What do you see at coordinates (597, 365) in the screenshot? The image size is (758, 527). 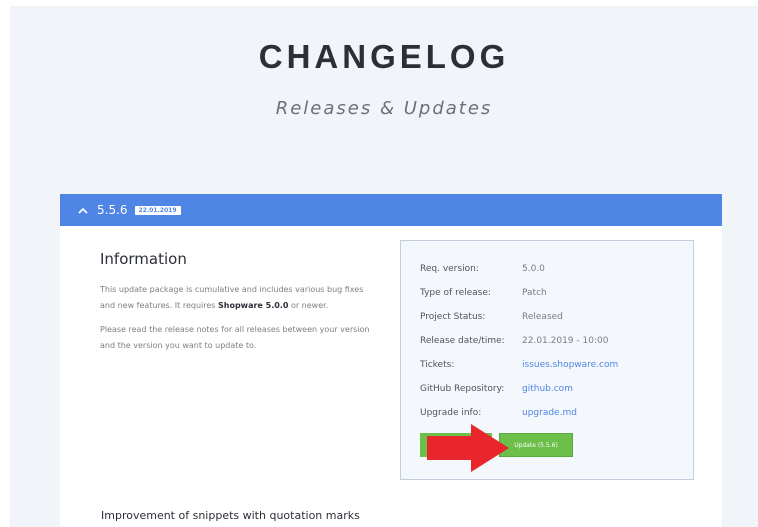 I see `tickets-link: issues.shopware.com` at bounding box center [597, 365].